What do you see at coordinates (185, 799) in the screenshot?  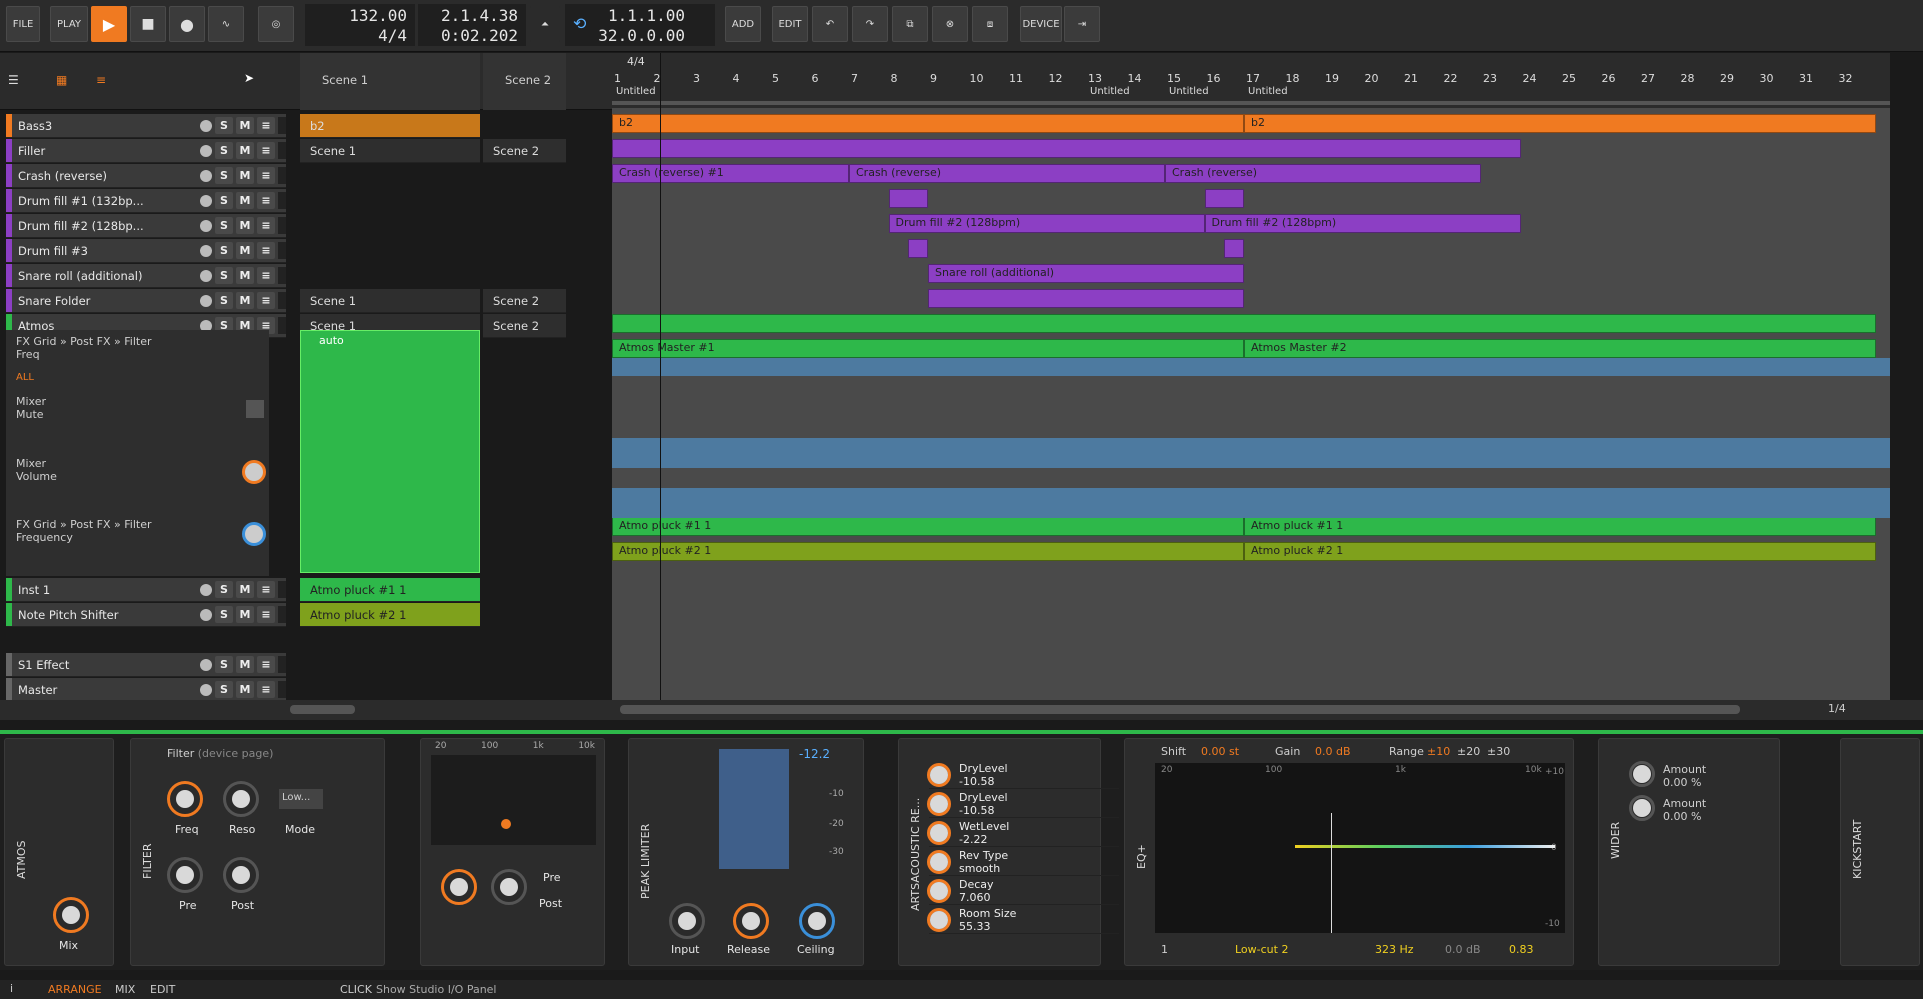 I see `freq-knob` at bounding box center [185, 799].